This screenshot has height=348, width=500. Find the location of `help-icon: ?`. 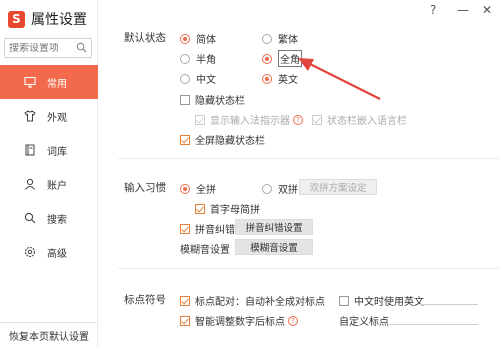

help-icon: ? is located at coordinates (433, 10).